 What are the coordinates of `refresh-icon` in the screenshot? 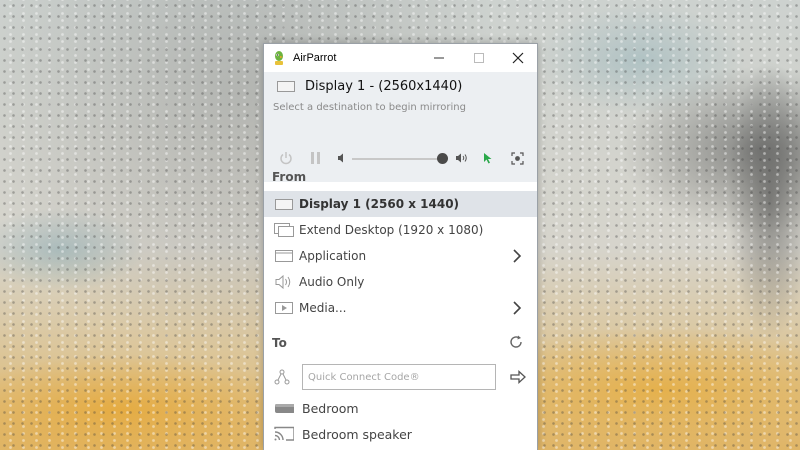 It's located at (516, 341).